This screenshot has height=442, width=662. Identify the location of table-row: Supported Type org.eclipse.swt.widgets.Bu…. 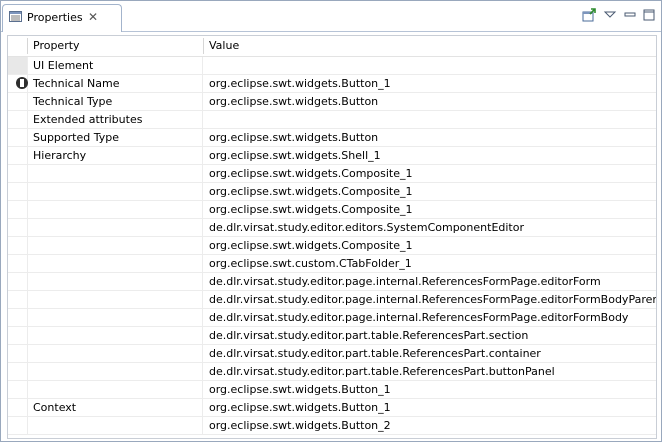
(332, 138).